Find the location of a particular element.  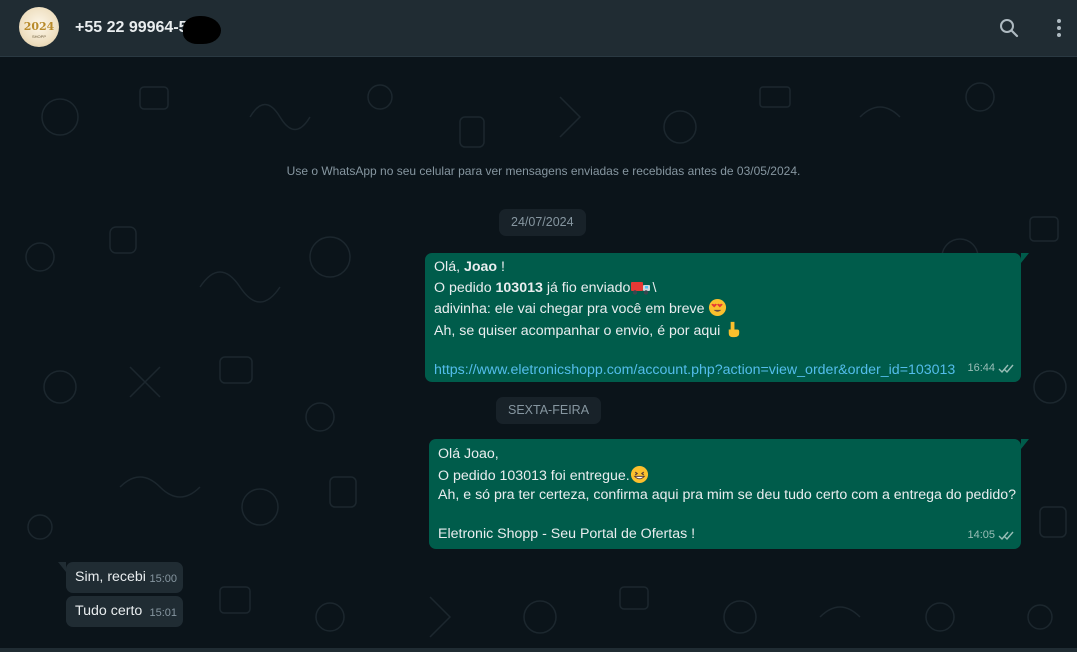

customer-name: Joao is located at coordinates (480, 267).